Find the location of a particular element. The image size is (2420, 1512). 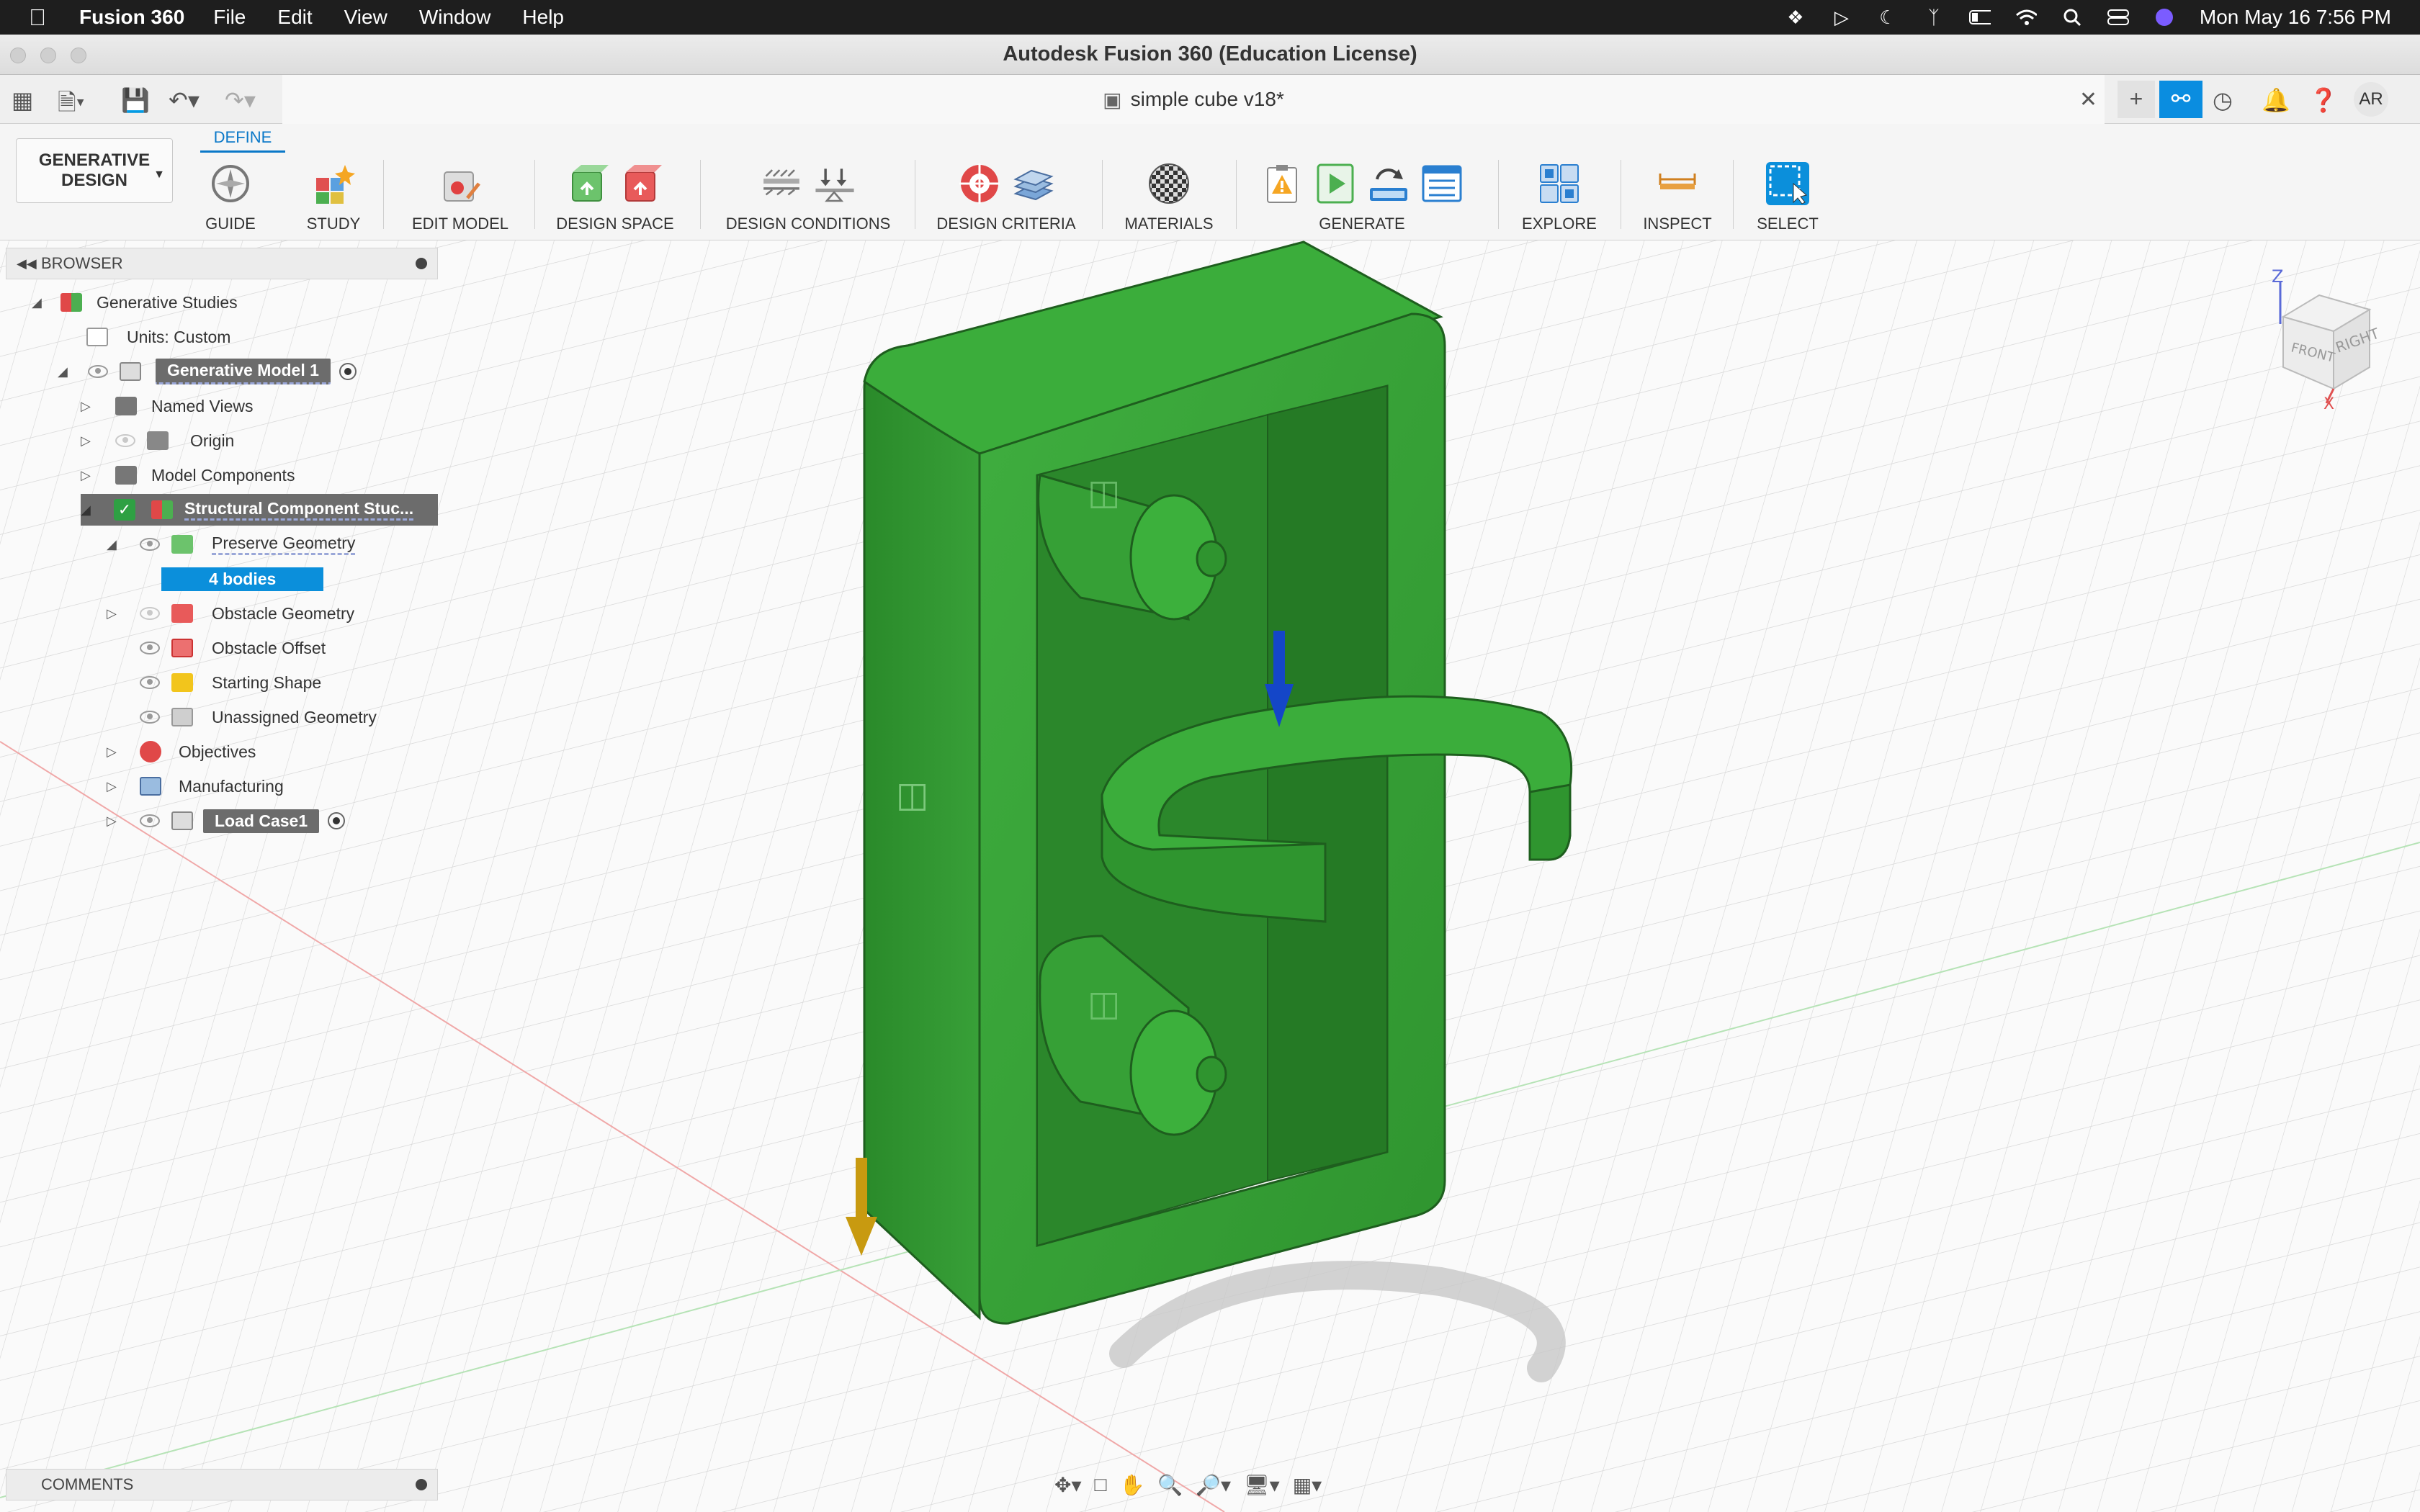

grid-settings-icon: ▦▾ is located at coordinates (1307, 1485).